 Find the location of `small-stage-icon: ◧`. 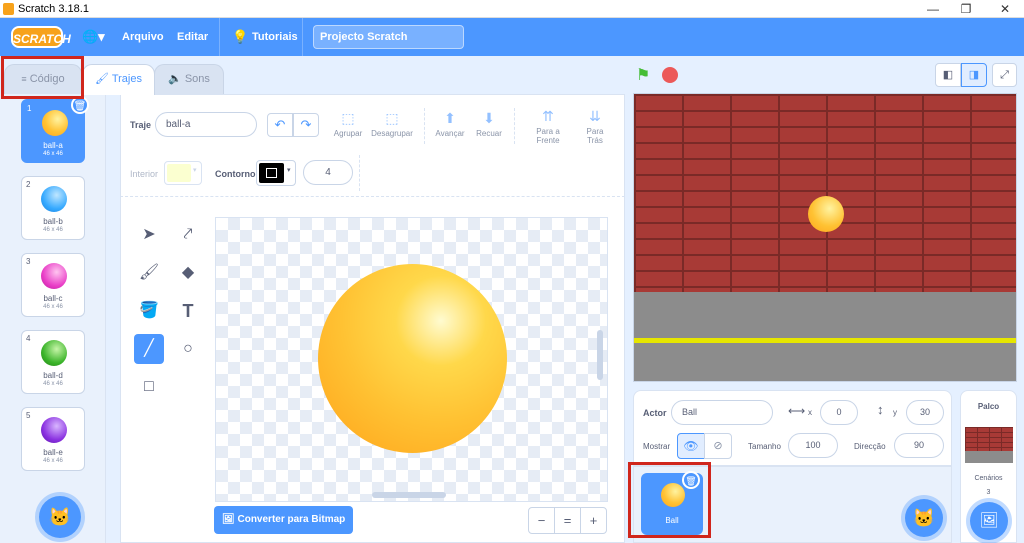

small-stage-icon: ◧ is located at coordinates (948, 75).